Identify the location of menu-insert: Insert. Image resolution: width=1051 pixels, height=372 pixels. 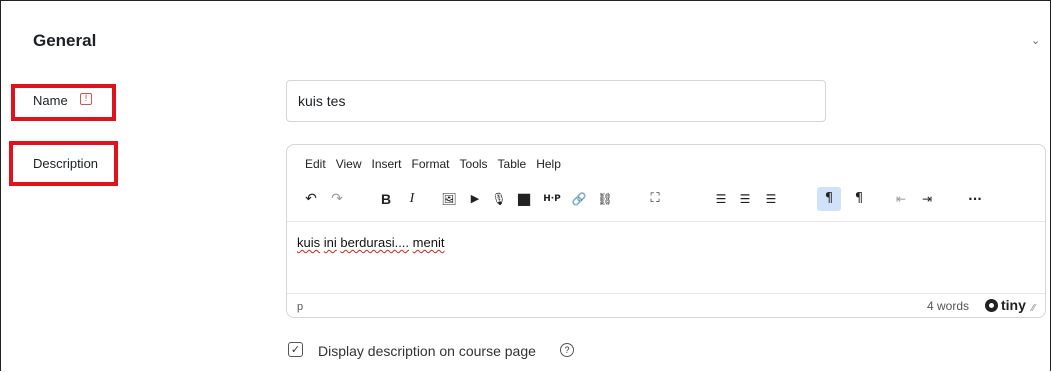
(386, 164).